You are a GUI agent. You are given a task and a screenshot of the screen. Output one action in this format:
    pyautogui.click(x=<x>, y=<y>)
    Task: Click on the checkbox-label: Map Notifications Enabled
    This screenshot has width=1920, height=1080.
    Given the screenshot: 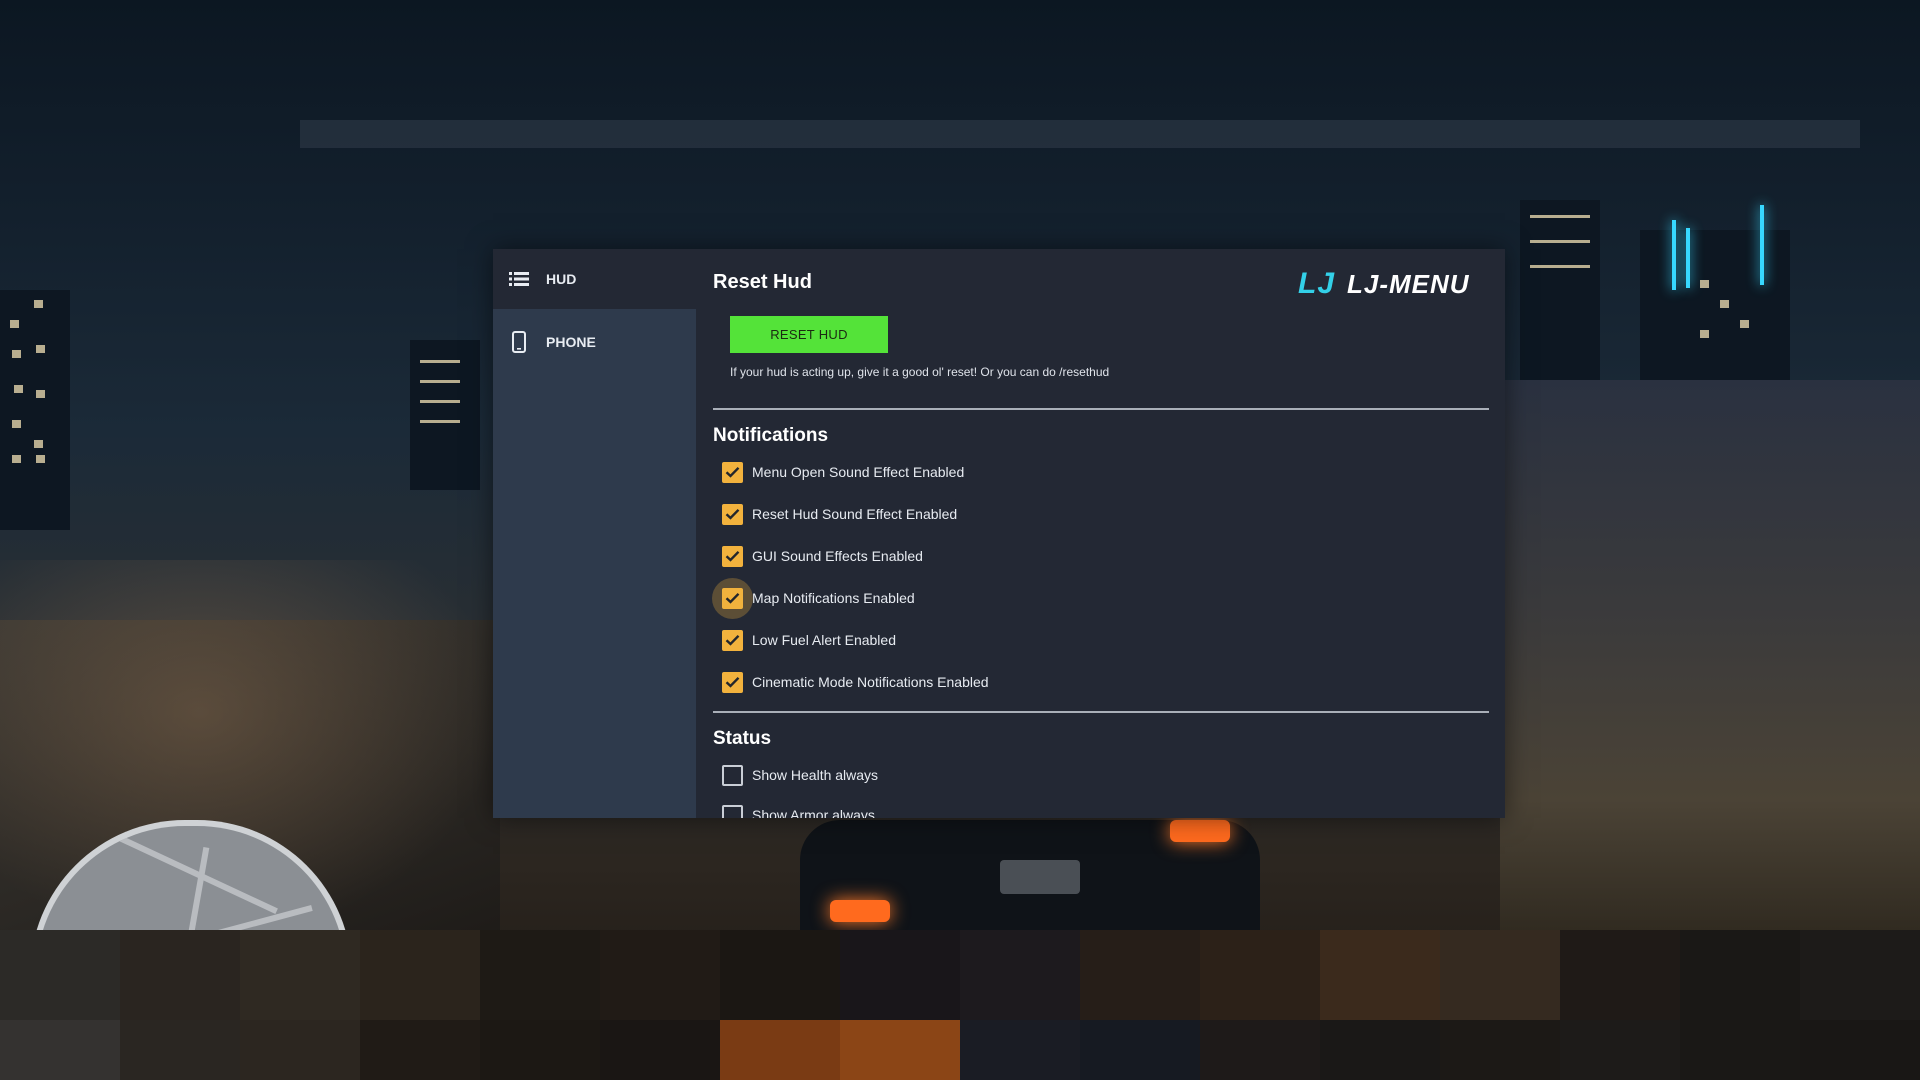 What is the action you would take?
    pyautogui.click(x=833, y=598)
    